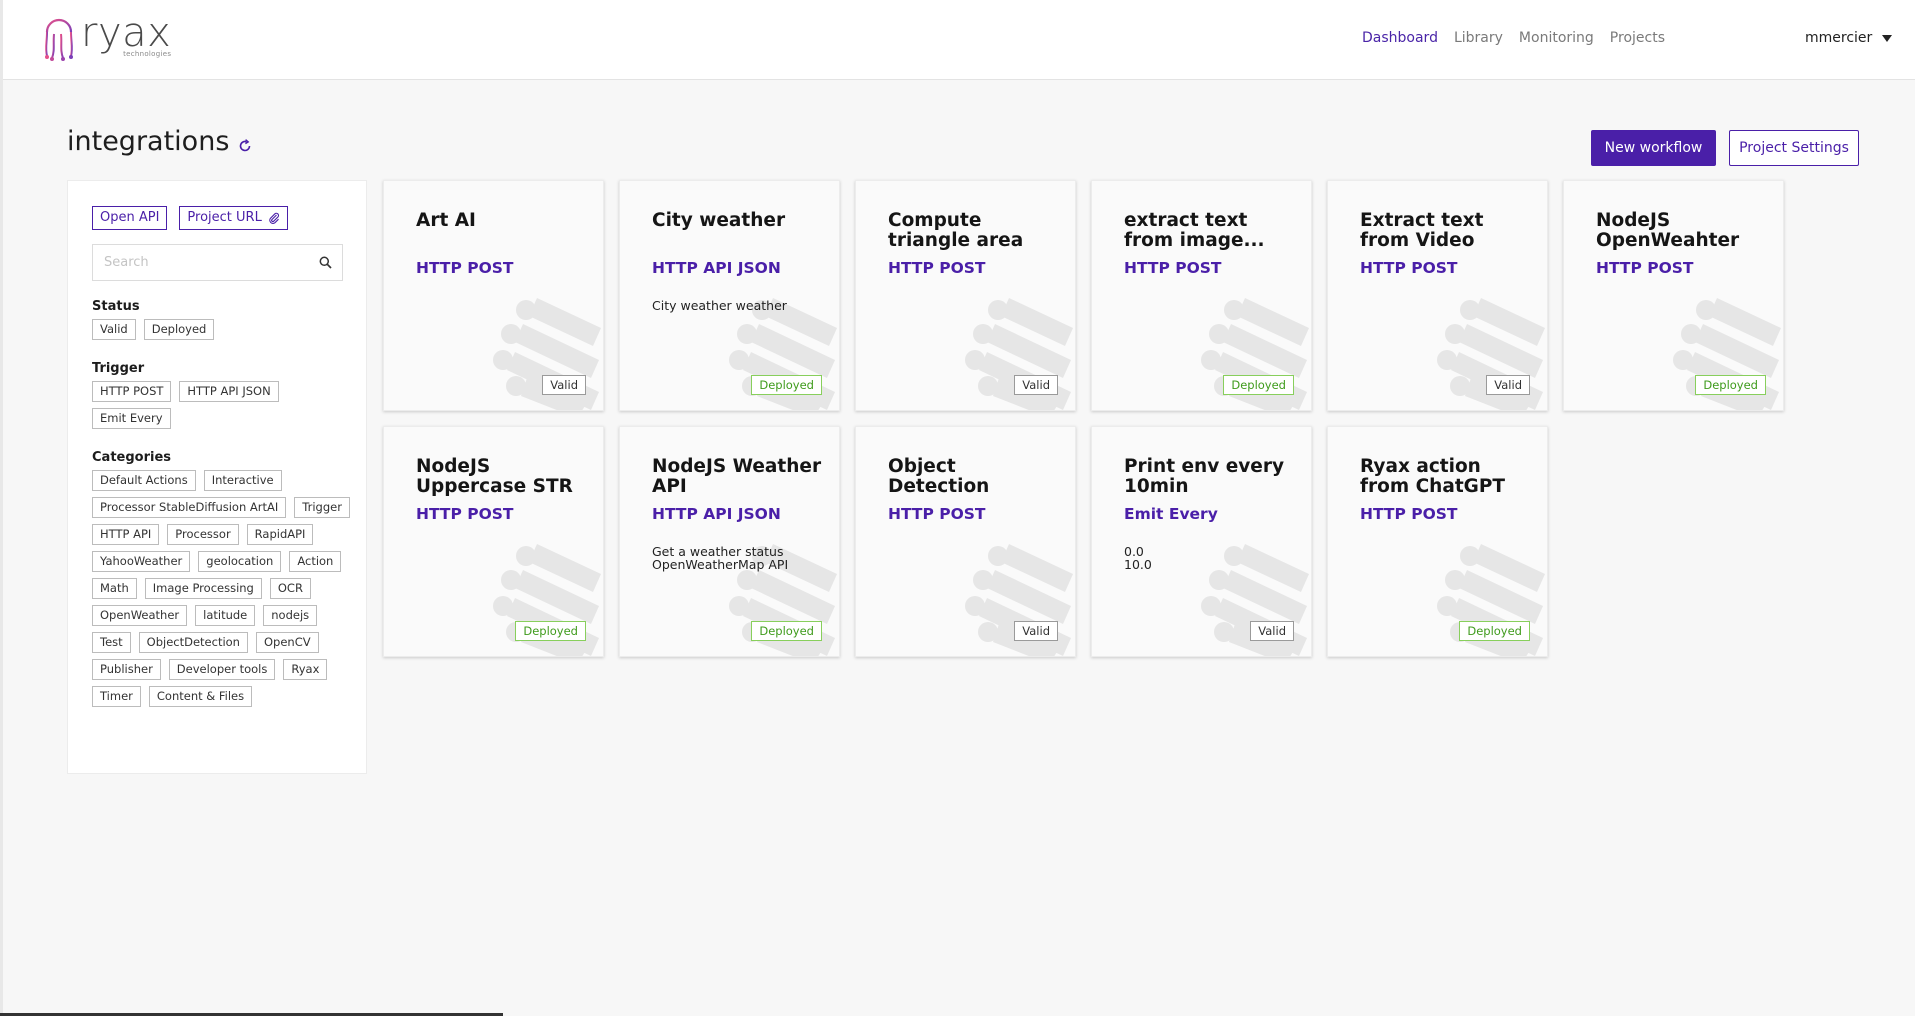 This screenshot has width=1915, height=1016. What do you see at coordinates (131, 418) in the screenshot?
I see `trigger-chip: Emit Every` at bounding box center [131, 418].